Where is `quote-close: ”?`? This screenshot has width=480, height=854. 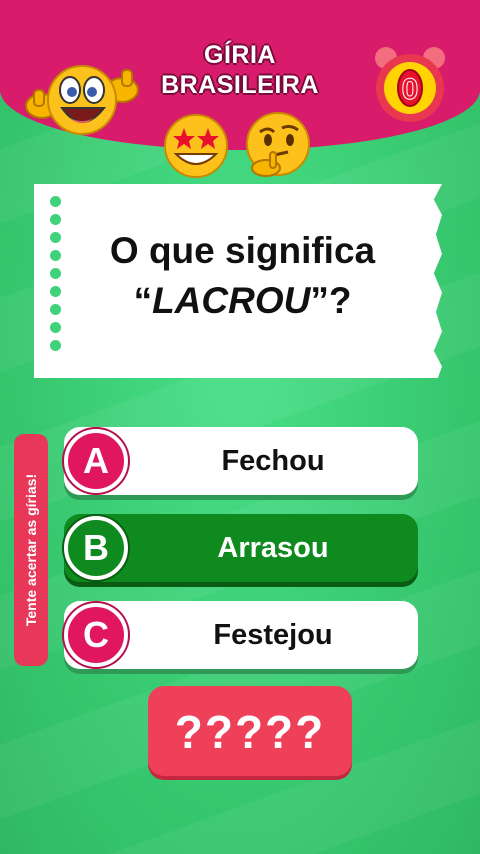 quote-close: ”? is located at coordinates (331, 300).